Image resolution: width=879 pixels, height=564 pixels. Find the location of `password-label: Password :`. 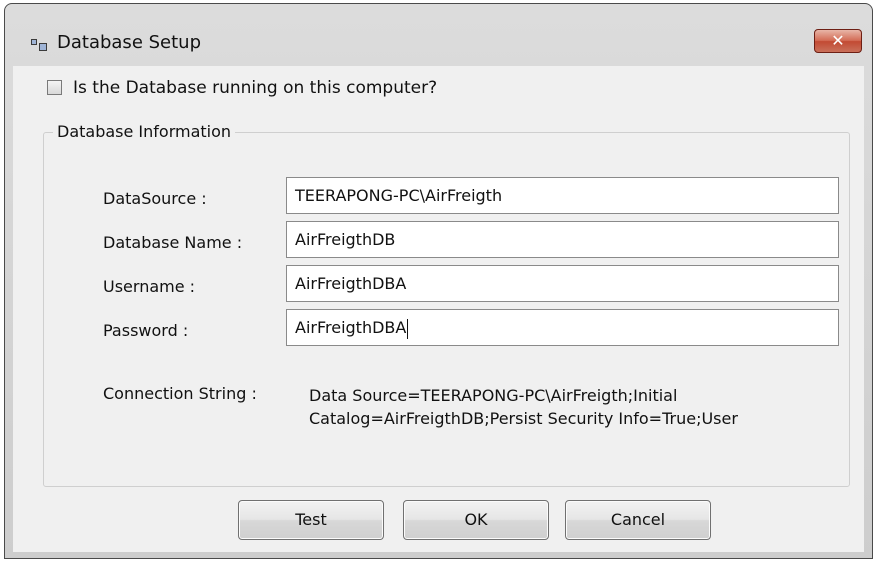

password-label: Password : is located at coordinates (146, 330).